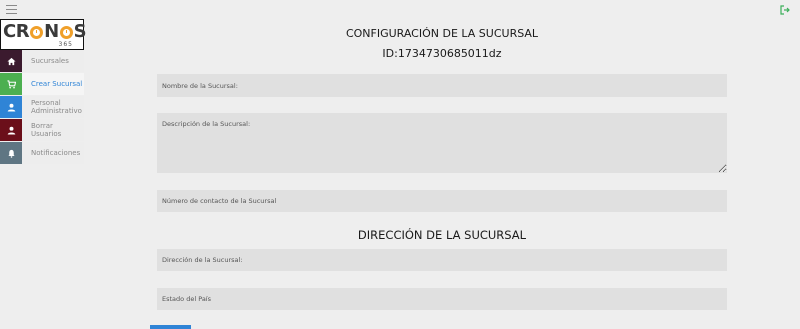  I want to click on hamburger-menu-icon, so click(11, 9).